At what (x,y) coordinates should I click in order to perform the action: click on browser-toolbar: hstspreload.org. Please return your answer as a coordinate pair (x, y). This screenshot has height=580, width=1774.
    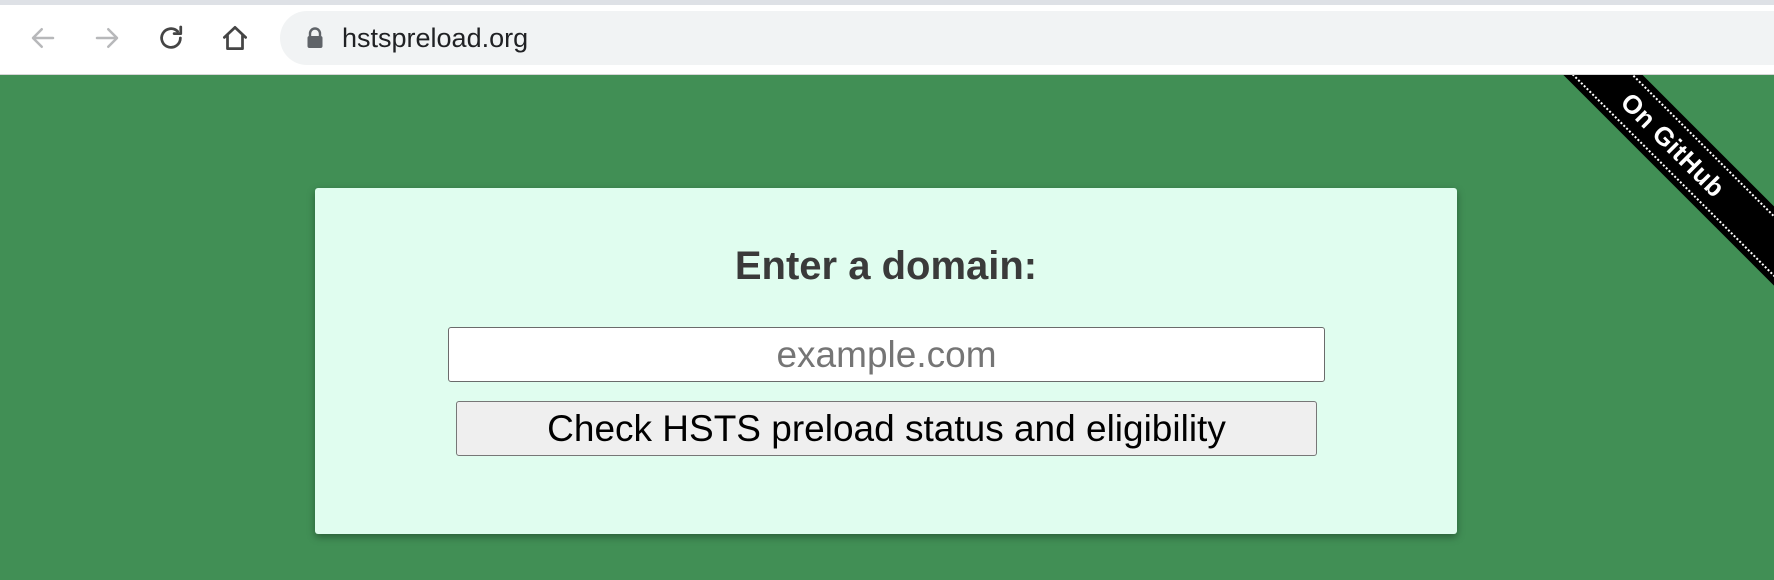
    Looking at the image, I should click on (887, 37).